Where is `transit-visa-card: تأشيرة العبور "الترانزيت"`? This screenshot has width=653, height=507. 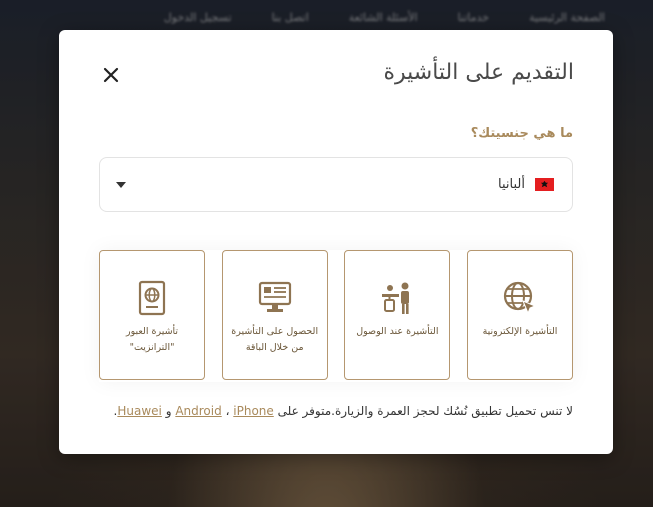
transit-visa-card: تأشيرة العبور "الترانزيت" is located at coordinates (152, 315).